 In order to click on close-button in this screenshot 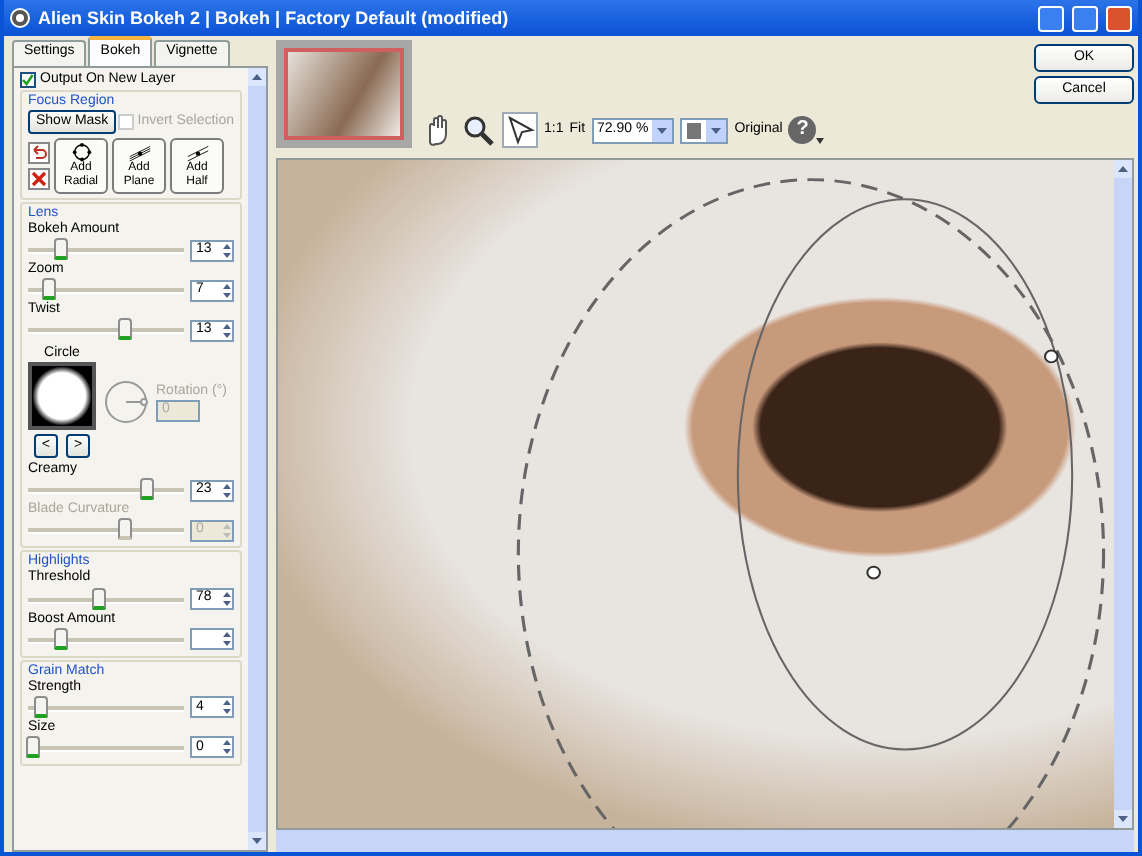, I will do `click(1119, 18)`.